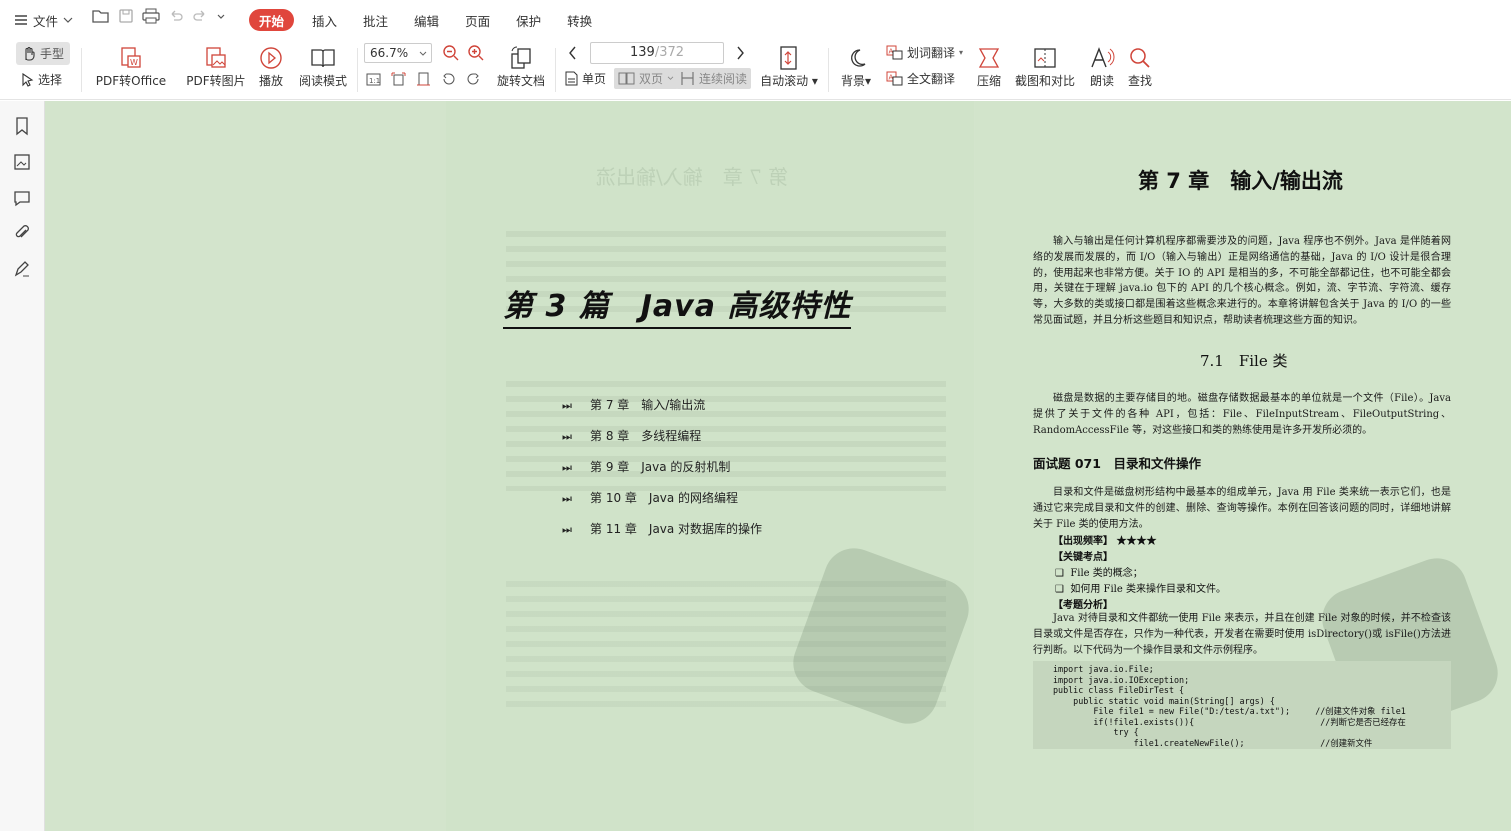 Image resolution: width=1511 pixels, height=831 pixels. I want to click on double-page-button: 双页, so click(646, 78).